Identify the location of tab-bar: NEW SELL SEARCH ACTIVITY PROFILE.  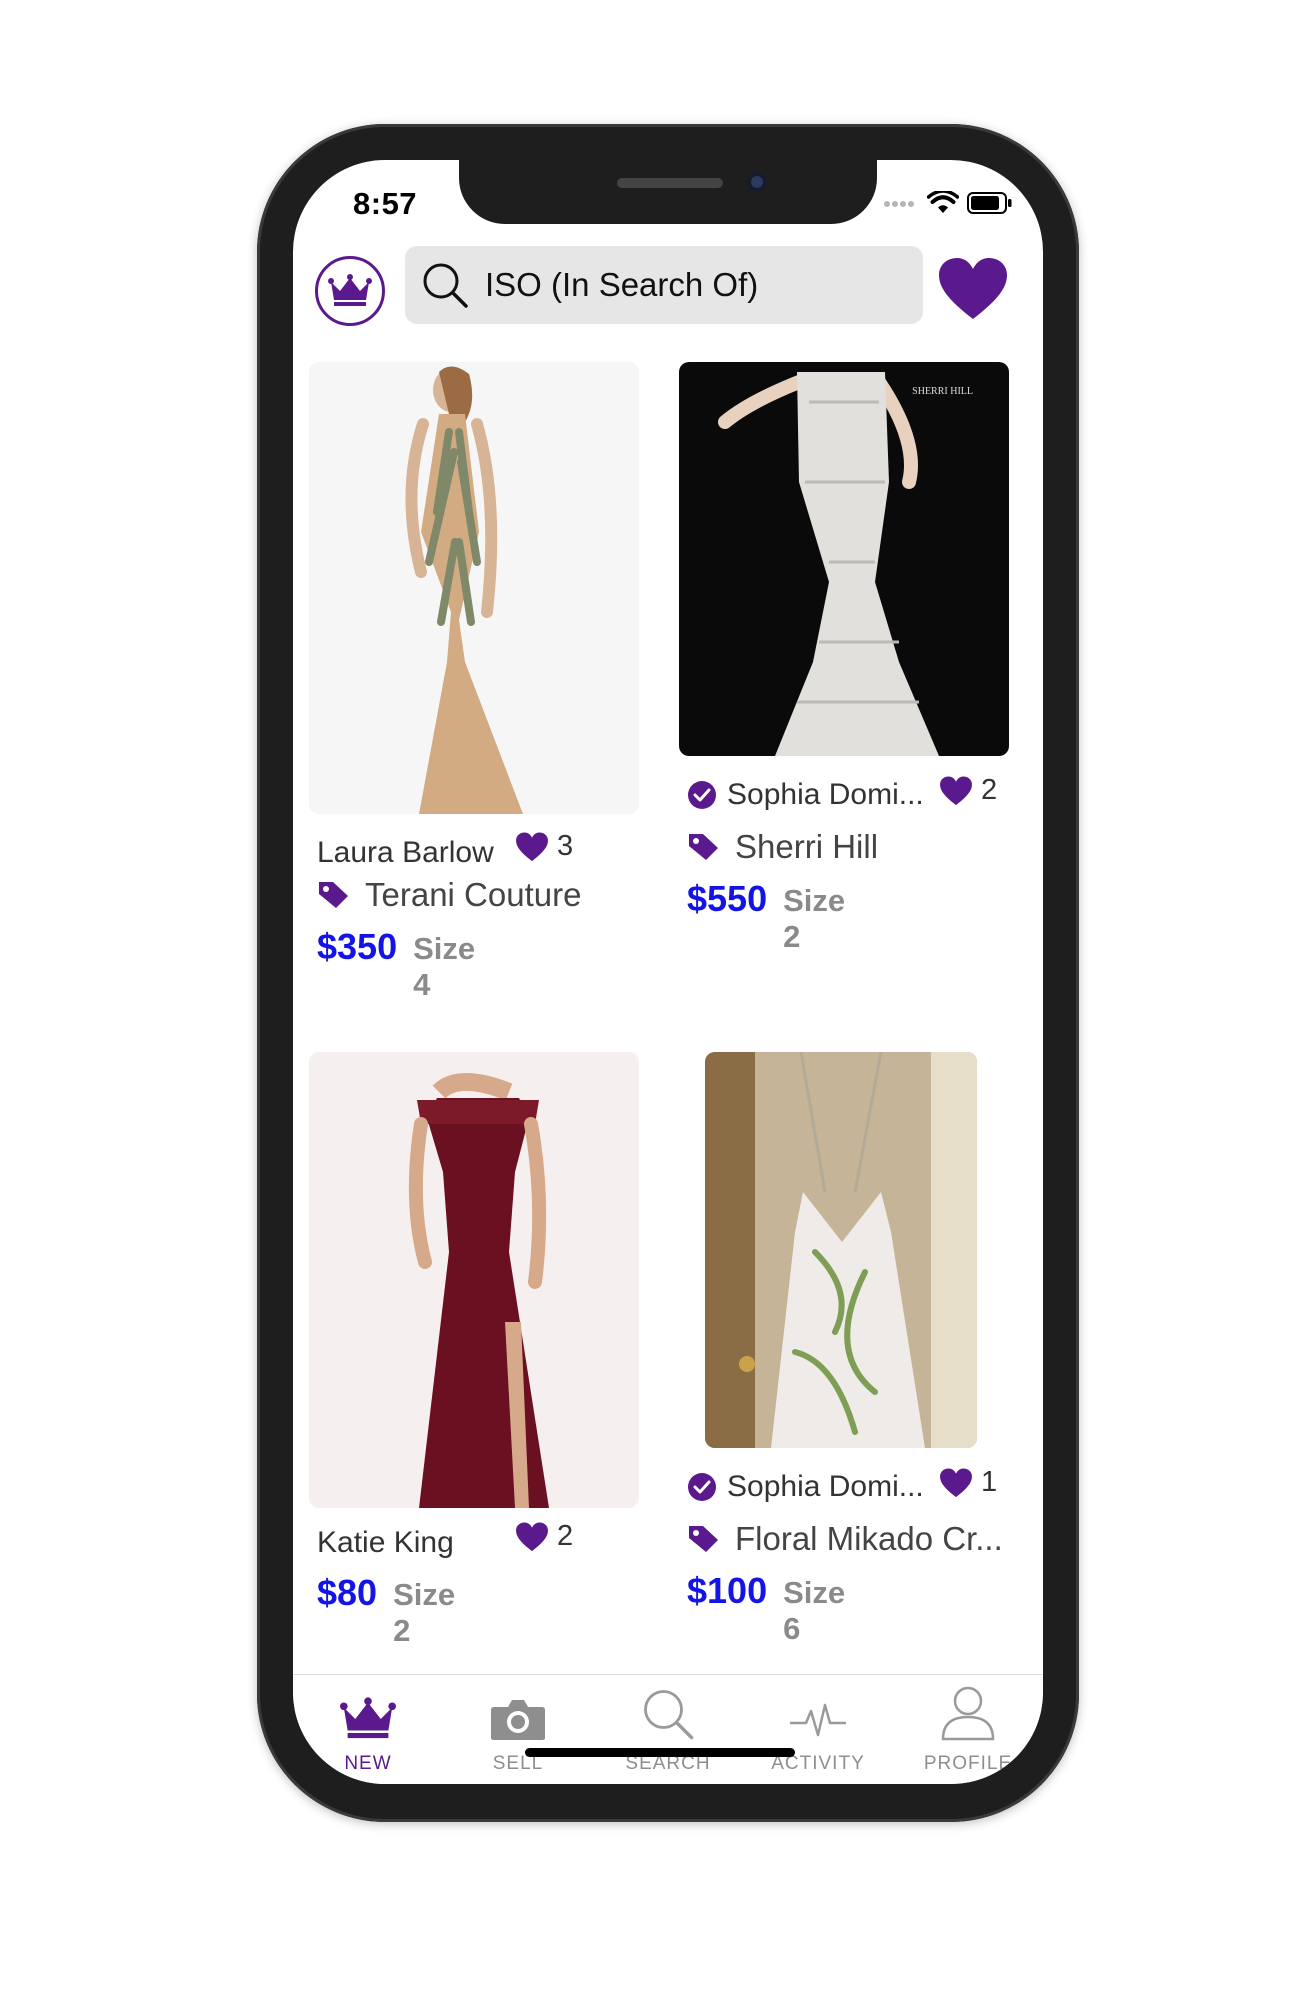
(668, 1729).